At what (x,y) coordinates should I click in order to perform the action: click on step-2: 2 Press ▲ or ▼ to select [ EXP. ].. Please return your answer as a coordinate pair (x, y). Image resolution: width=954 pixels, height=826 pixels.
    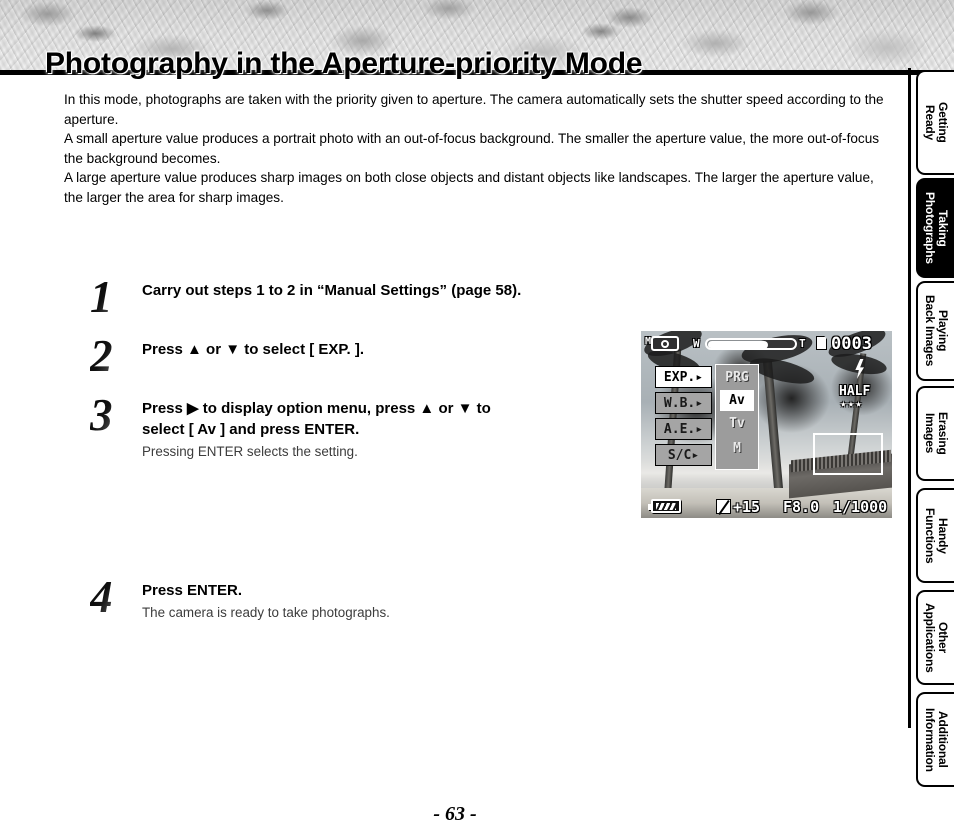
    Looking at the image, I should click on (354, 356).